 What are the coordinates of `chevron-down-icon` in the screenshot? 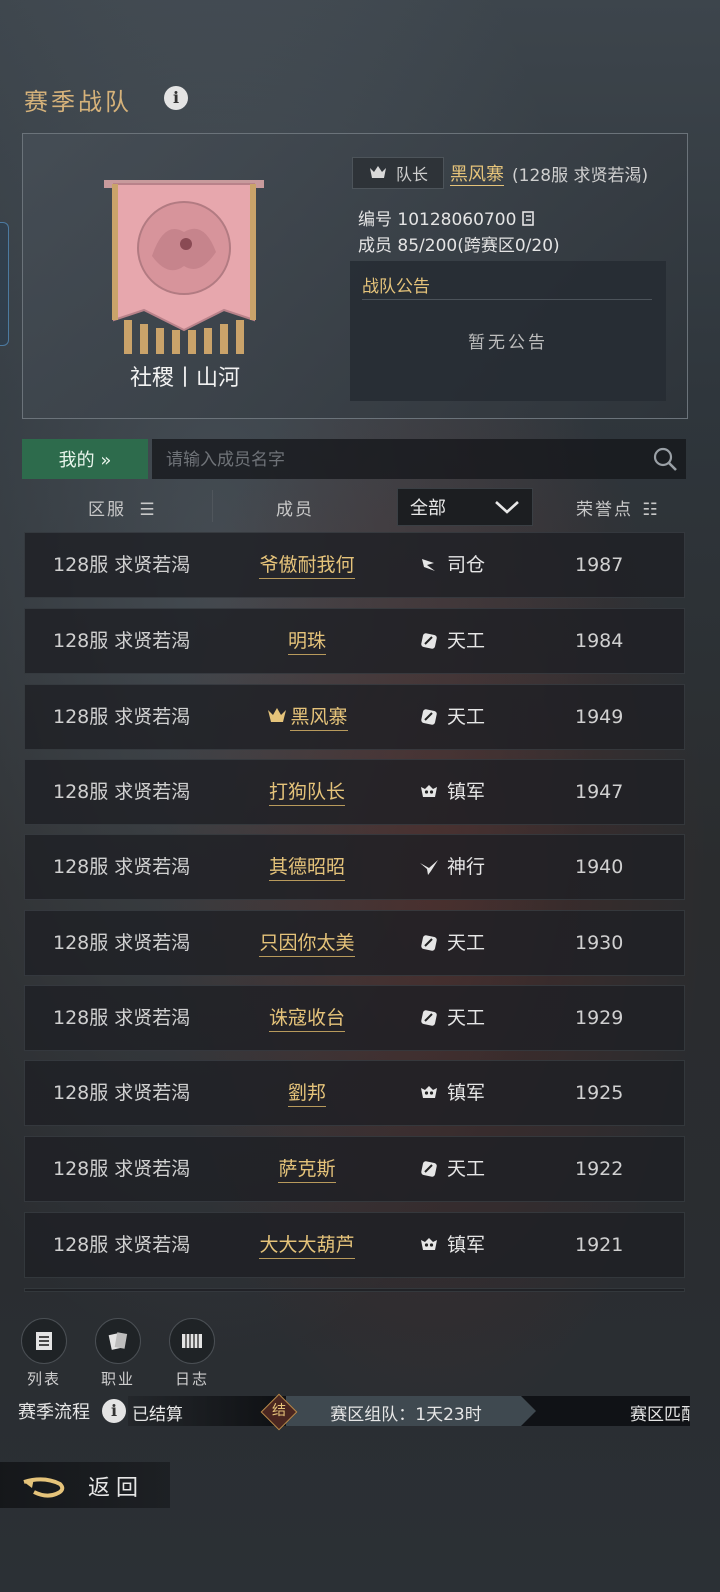 It's located at (507, 507).